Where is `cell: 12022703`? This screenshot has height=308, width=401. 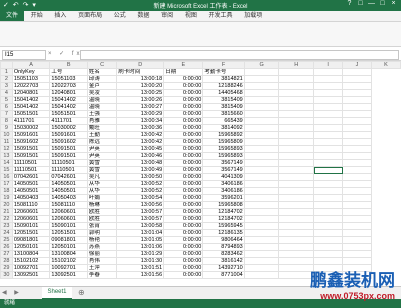 cell: 12022703 is located at coordinates (68, 86).